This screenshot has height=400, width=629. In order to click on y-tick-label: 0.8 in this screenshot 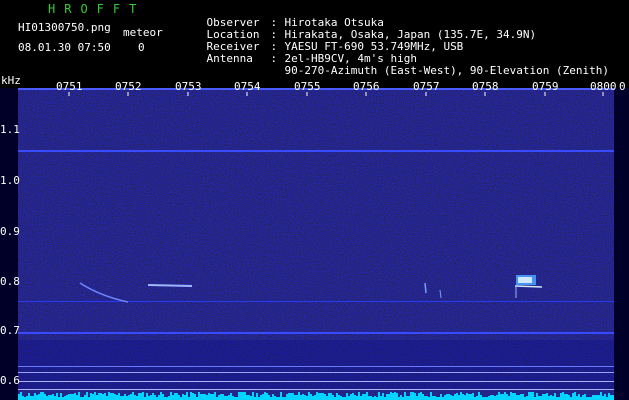, I will do `click(10, 281)`.